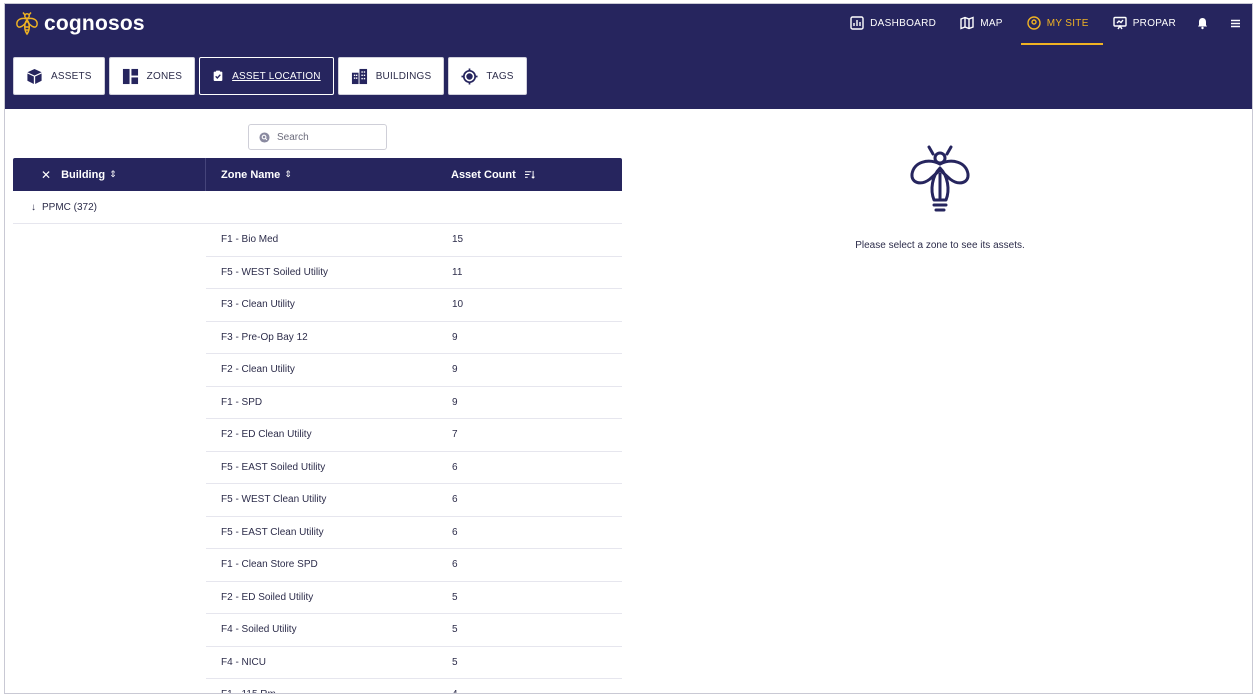  I want to click on notifications-button, so click(1202, 23).